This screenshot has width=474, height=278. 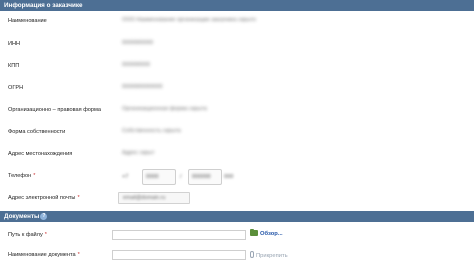 I want to click on name-label: Наименование, so click(x=27, y=21).